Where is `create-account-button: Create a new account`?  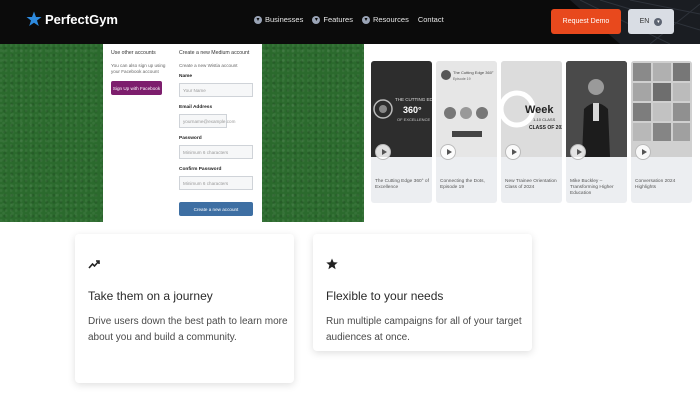
create-account-button: Create a new account is located at coordinates (216, 209).